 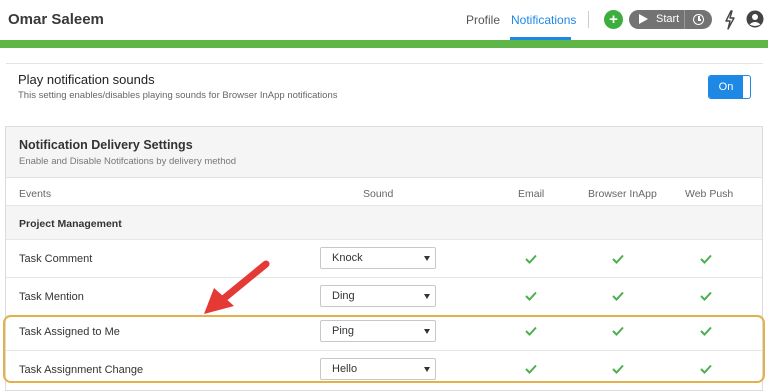 What do you see at coordinates (531, 194) in the screenshot?
I see `column-header-email: Email` at bounding box center [531, 194].